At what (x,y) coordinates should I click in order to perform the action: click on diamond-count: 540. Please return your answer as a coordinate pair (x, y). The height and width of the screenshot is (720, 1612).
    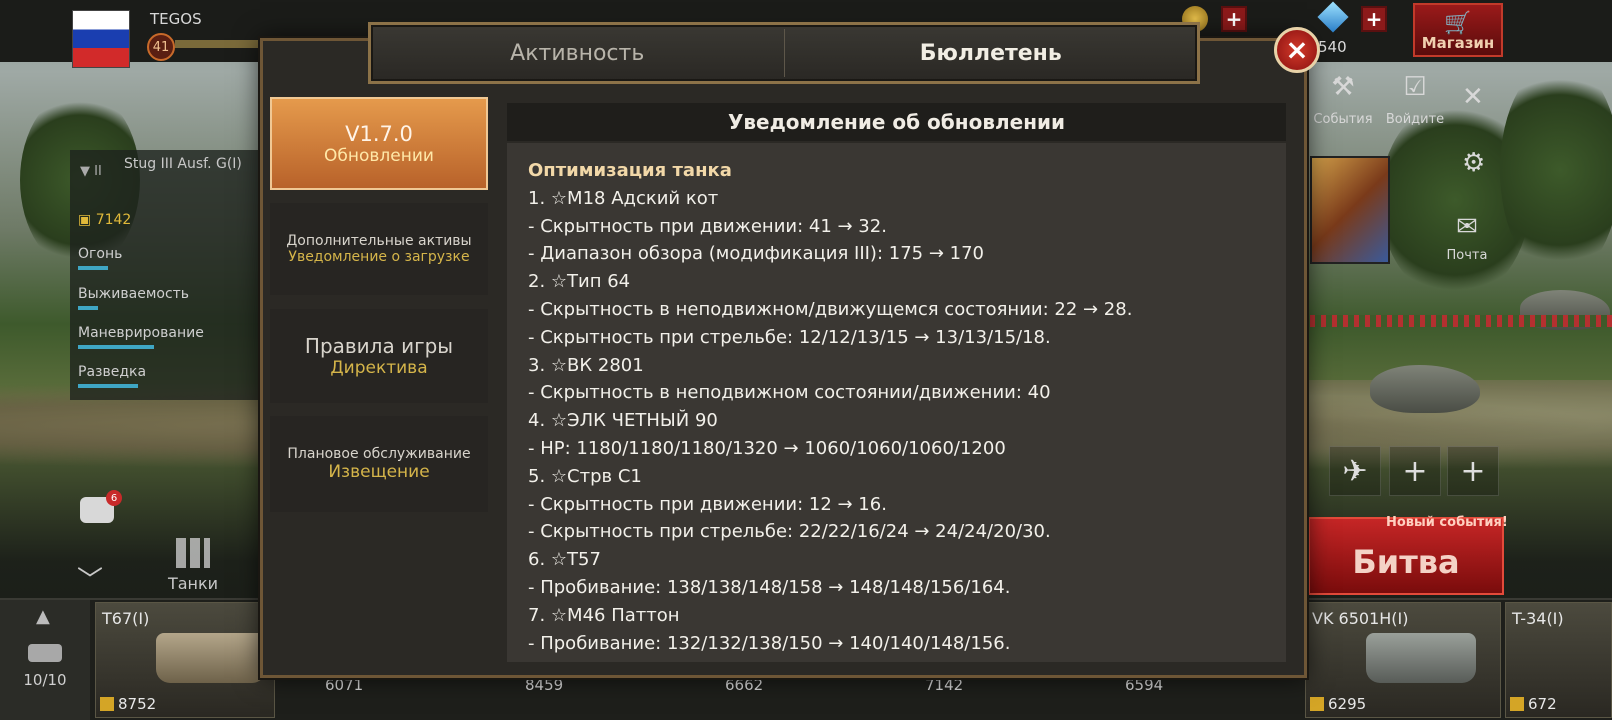
    Looking at the image, I should click on (1332, 47).